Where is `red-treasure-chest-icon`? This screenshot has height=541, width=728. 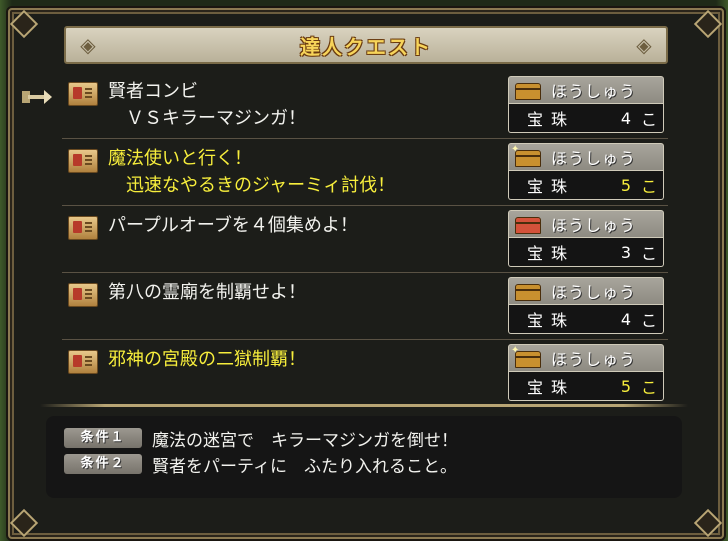
red-treasure-chest-icon is located at coordinates (528, 224).